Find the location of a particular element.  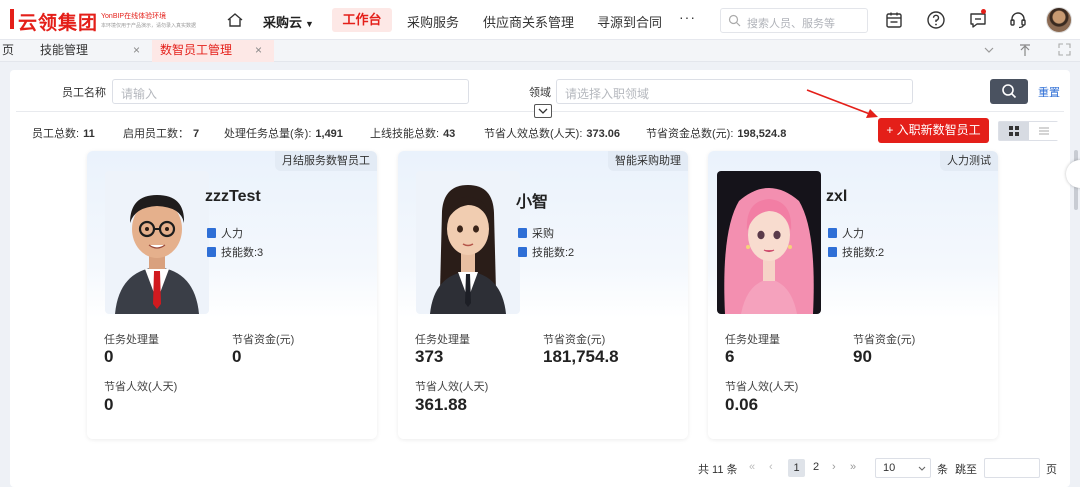

list-view-button is located at coordinates (1043, 131).